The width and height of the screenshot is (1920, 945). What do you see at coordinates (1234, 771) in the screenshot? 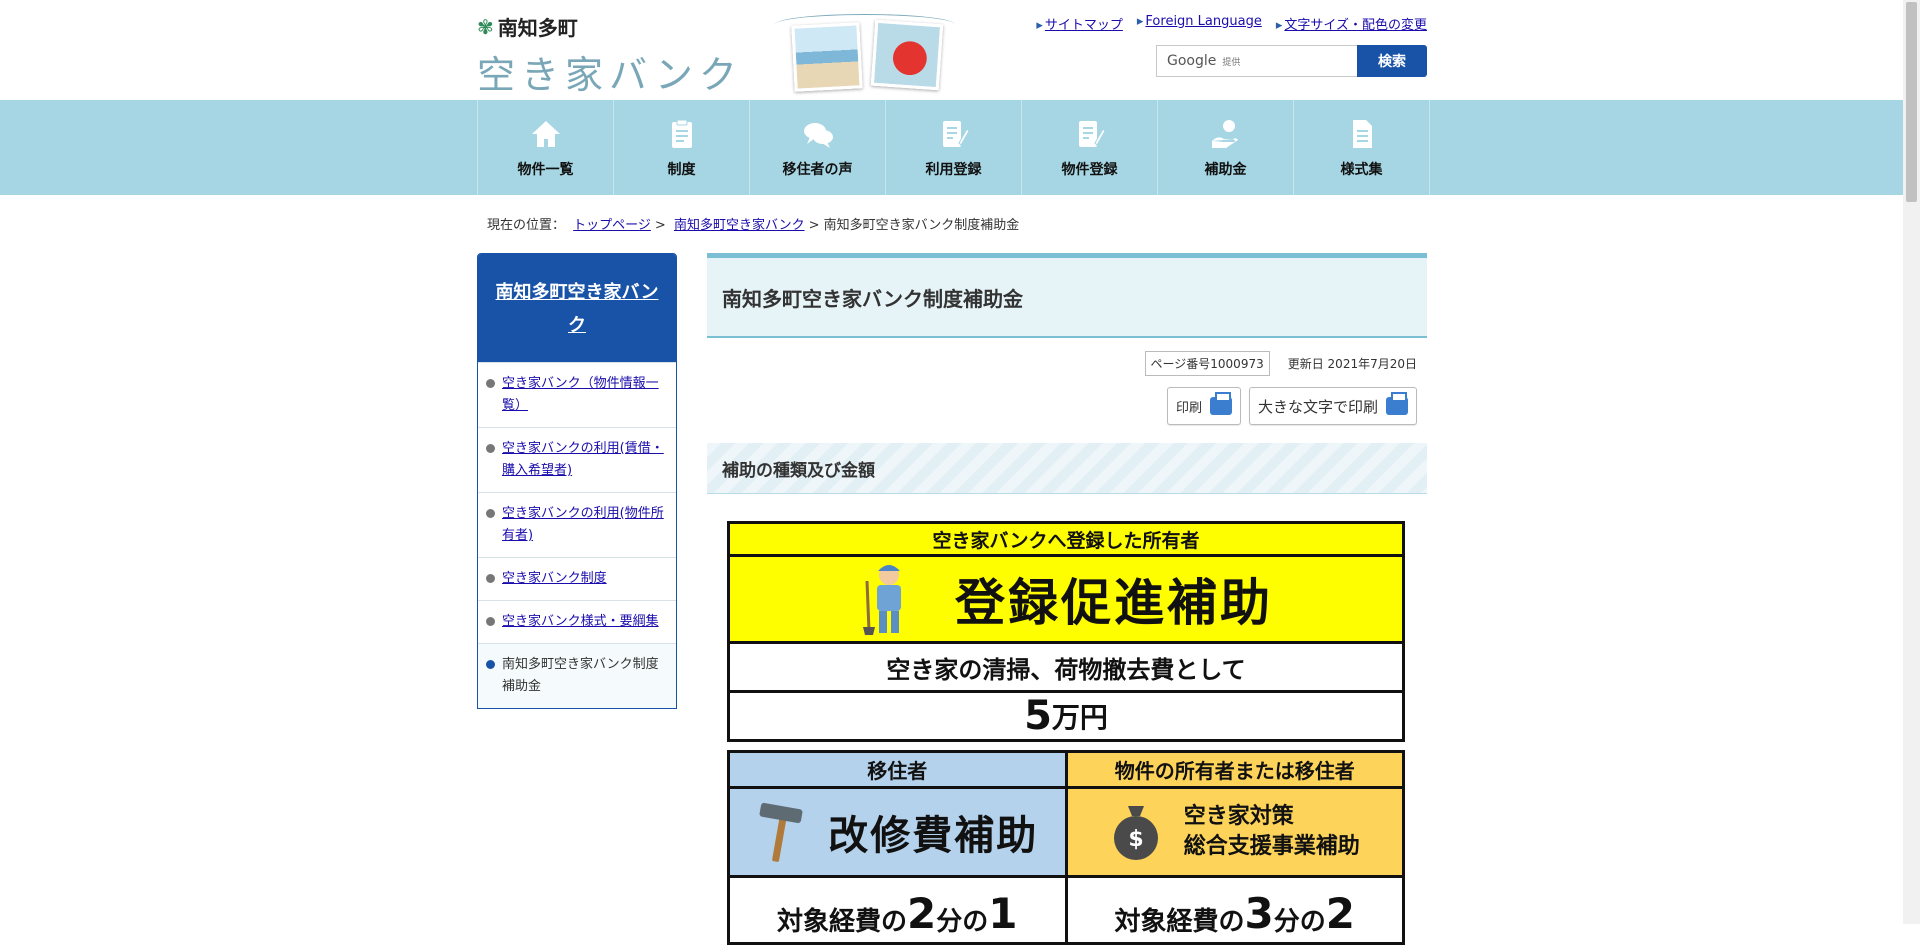
I see `comprehensive-caption: 物件の所有者または移住者` at bounding box center [1234, 771].